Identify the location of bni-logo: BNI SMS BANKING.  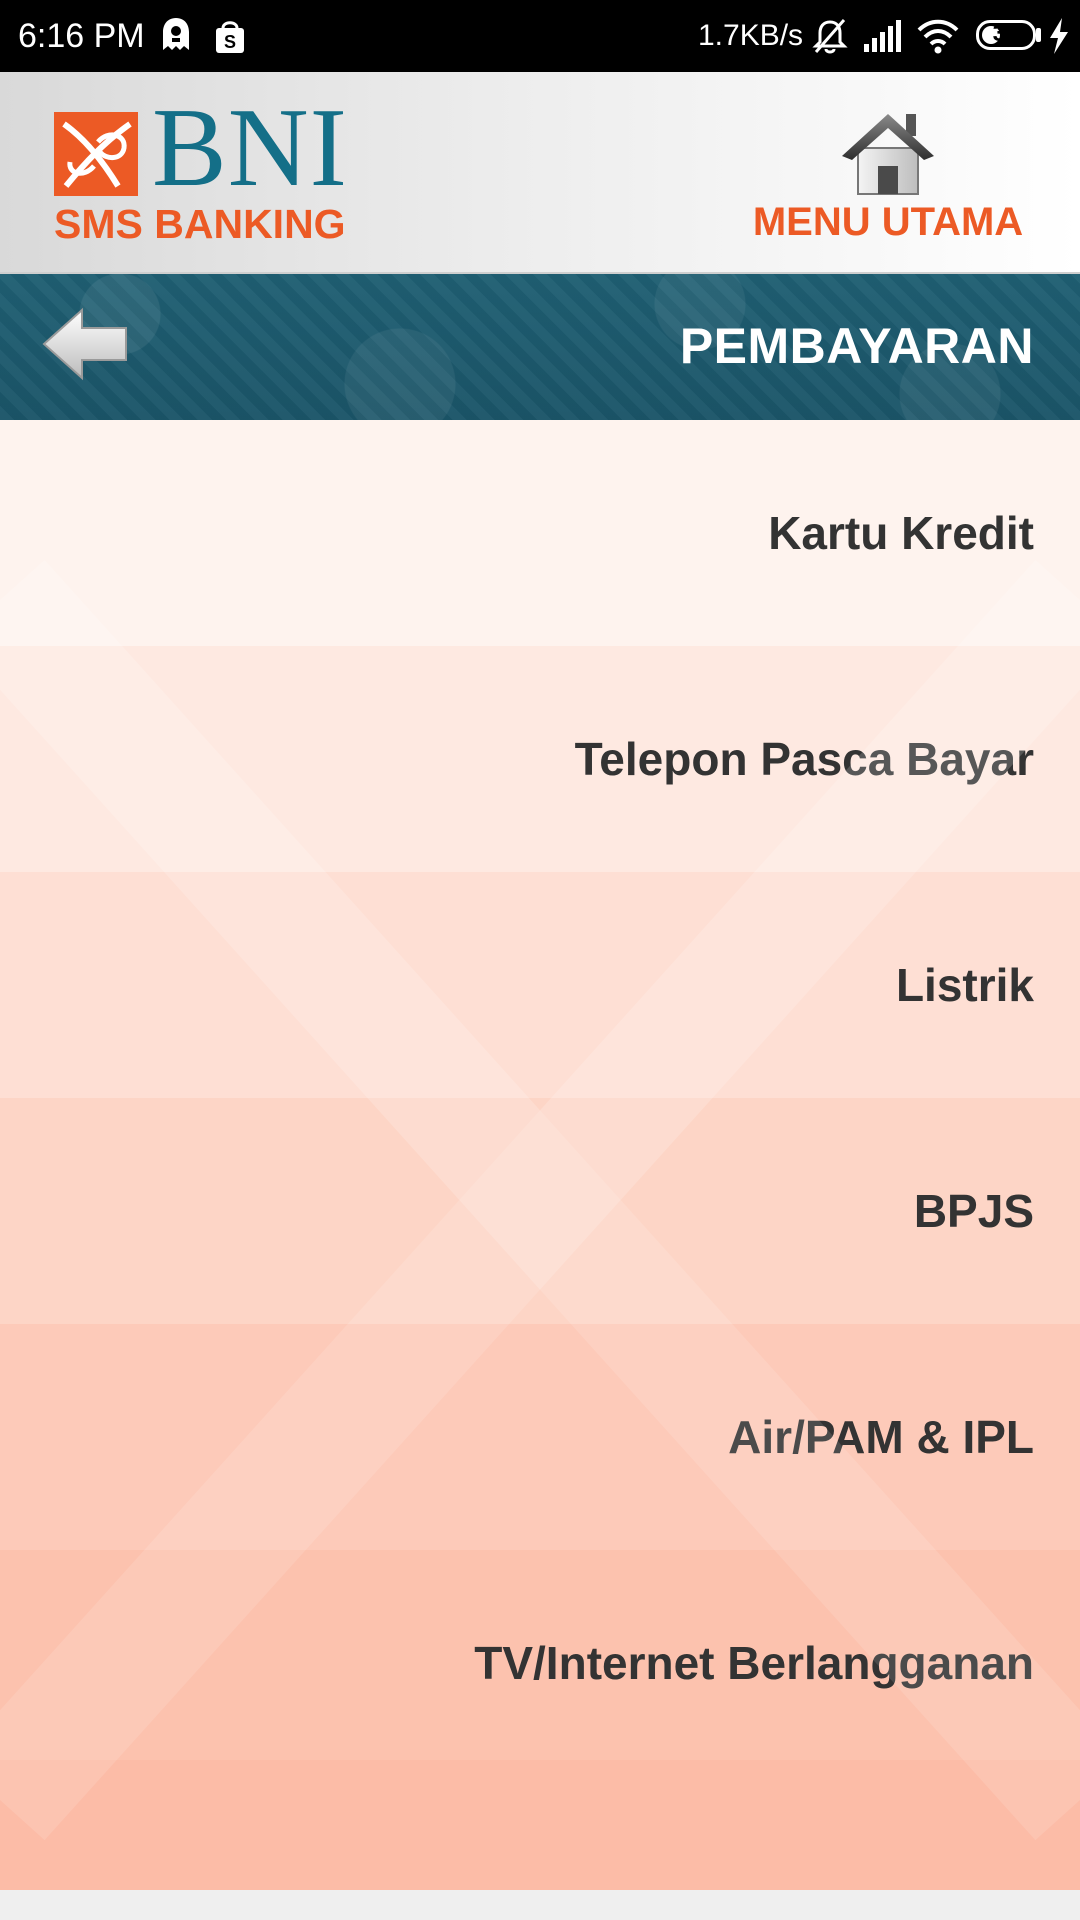
(209, 169).